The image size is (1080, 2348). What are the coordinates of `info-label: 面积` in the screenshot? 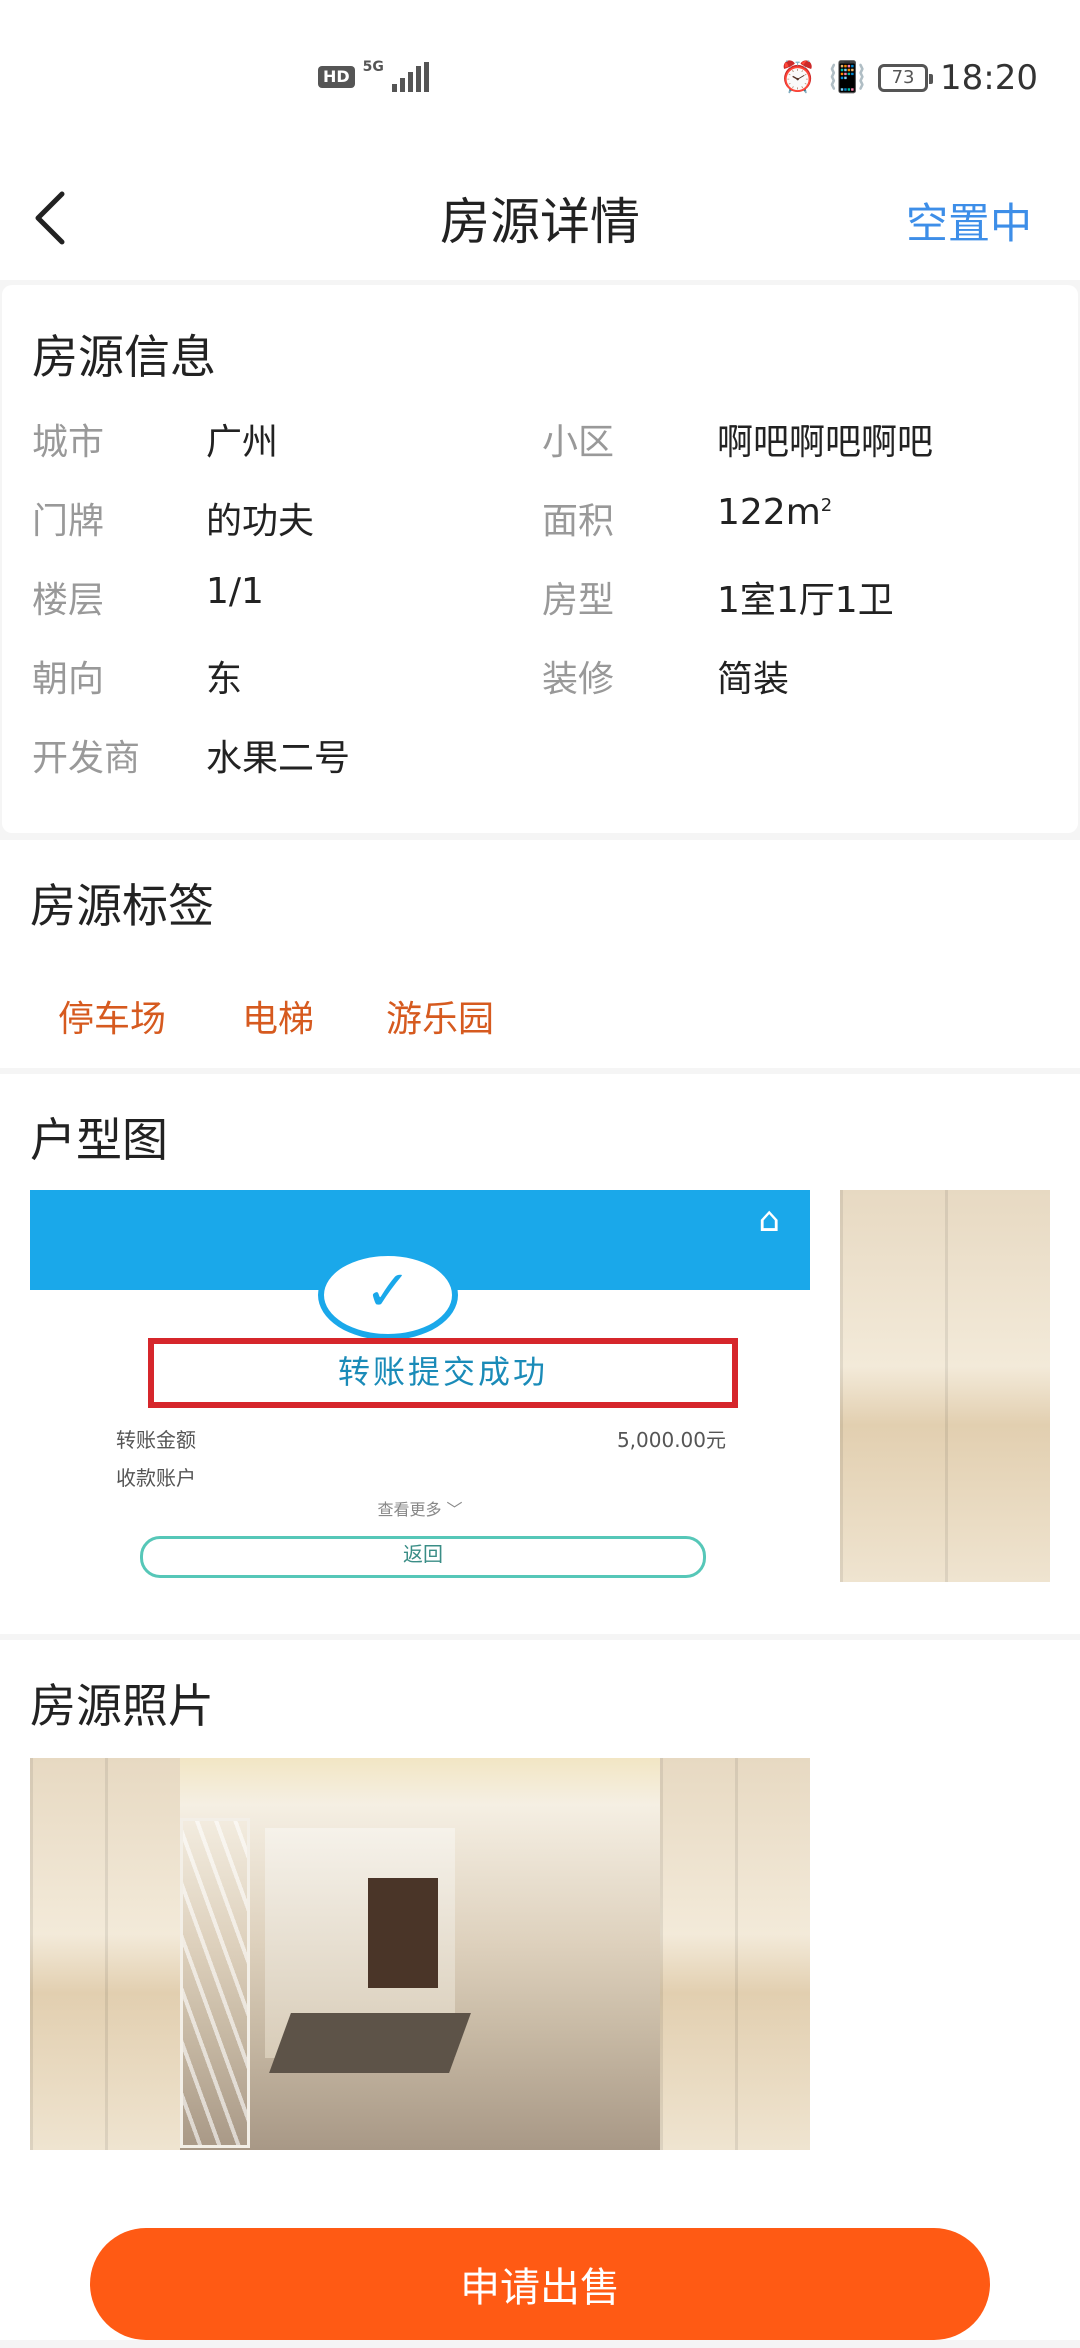 It's located at (578, 521).